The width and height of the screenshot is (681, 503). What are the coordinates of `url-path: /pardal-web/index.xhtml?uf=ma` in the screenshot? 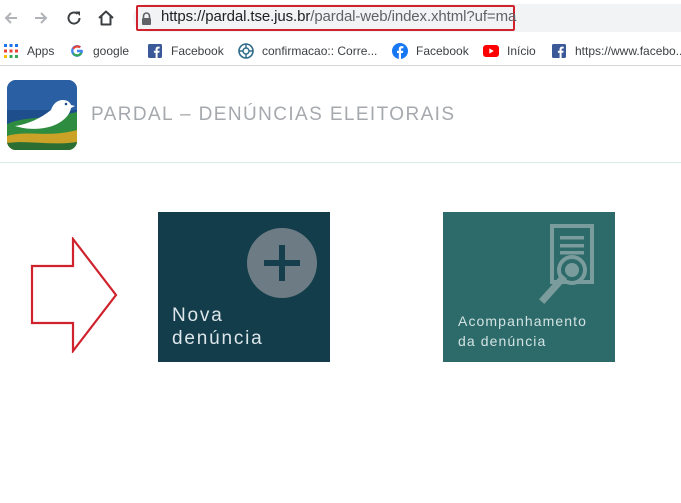 It's located at (413, 16).